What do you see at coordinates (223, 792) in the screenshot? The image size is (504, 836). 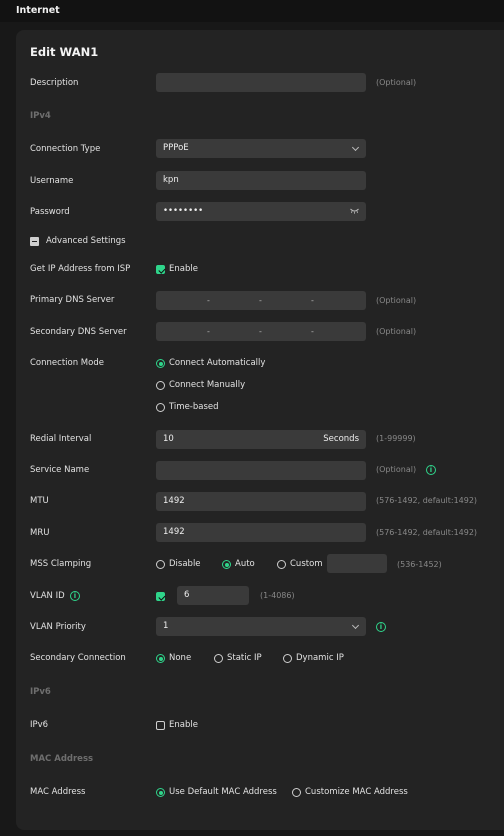 I see `mac-default-label: Use Default MAC Address` at bounding box center [223, 792].